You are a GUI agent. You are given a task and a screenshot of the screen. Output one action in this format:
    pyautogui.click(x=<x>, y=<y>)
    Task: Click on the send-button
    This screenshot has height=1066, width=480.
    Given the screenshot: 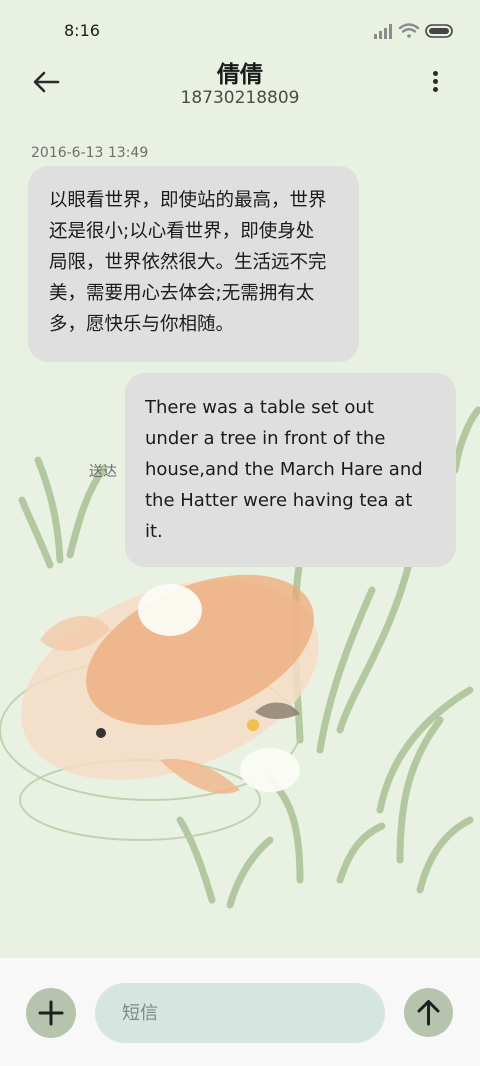 What is the action you would take?
    pyautogui.click(x=428, y=1012)
    